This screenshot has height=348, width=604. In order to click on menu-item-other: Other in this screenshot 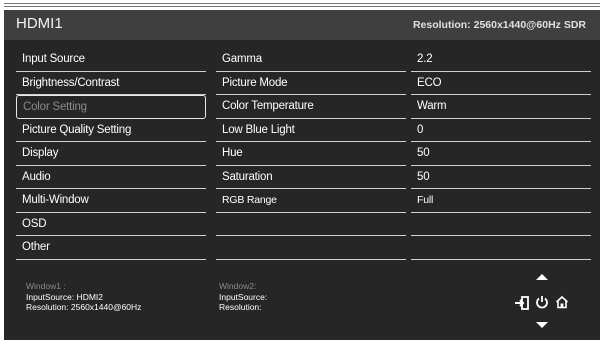, I will do `click(111, 248)`.